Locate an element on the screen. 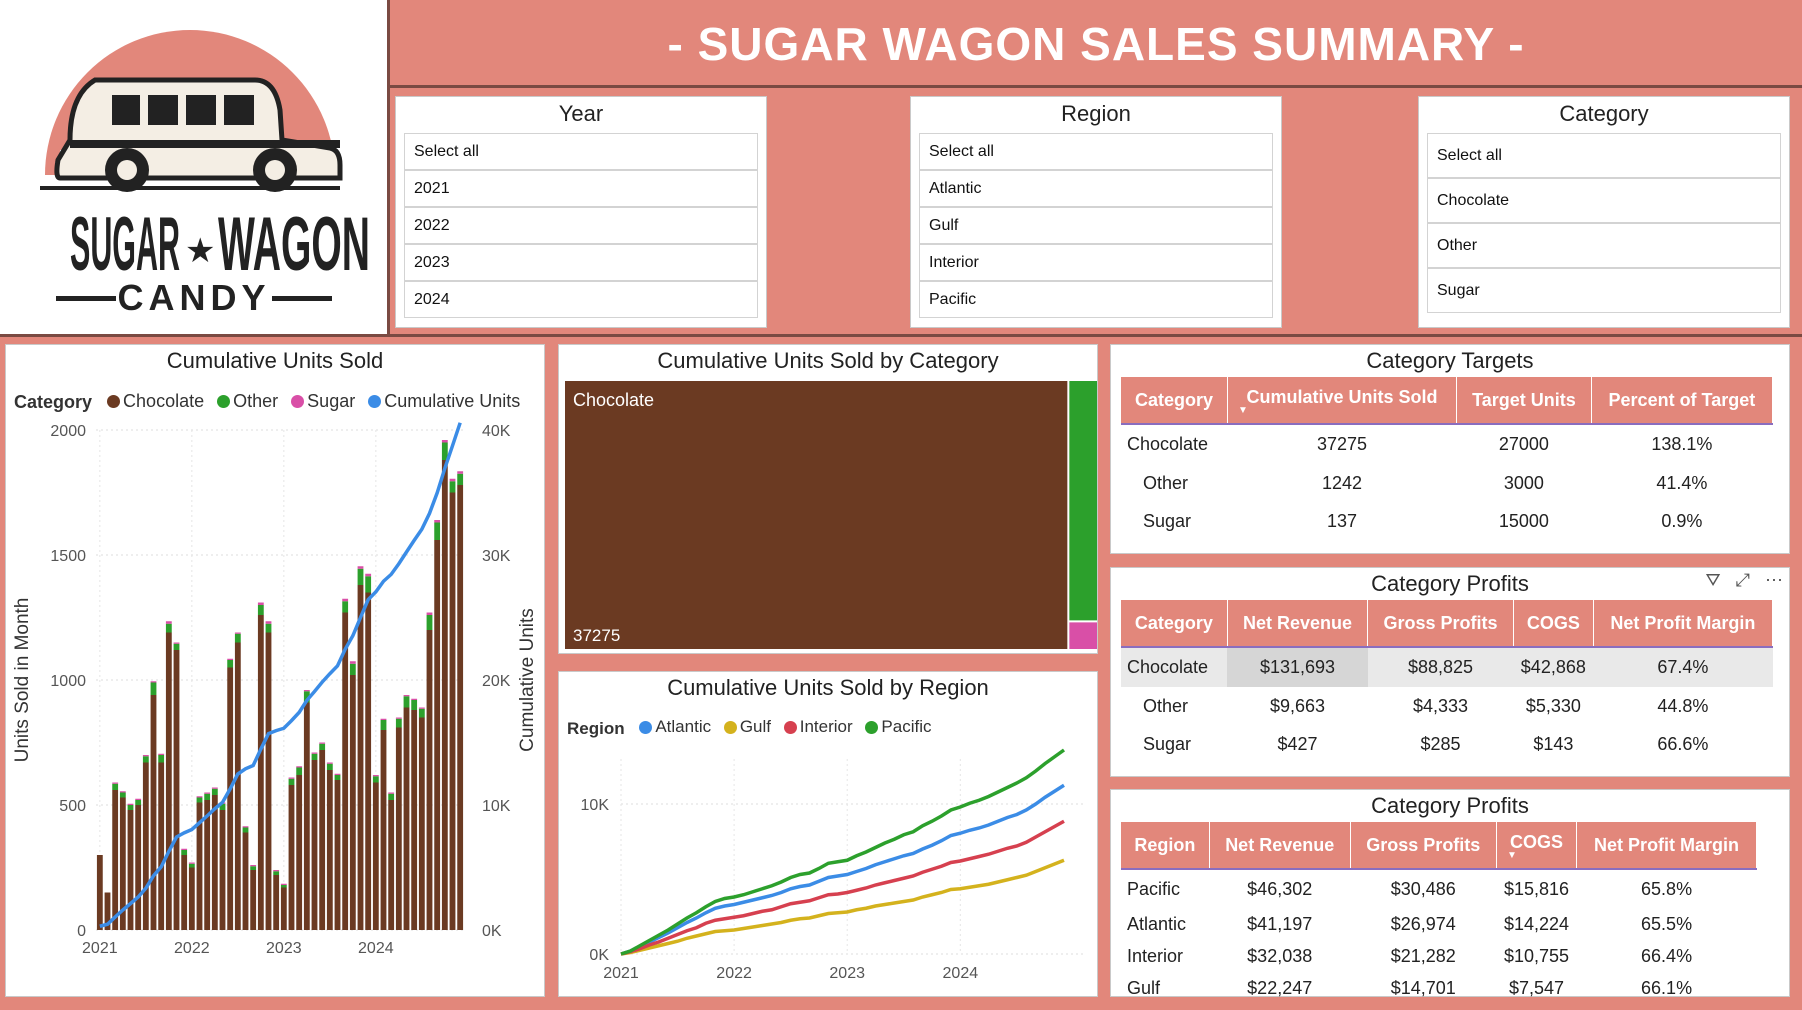 The image size is (1802, 1010). y2-tick-label: 10K is located at coordinates (496, 806).